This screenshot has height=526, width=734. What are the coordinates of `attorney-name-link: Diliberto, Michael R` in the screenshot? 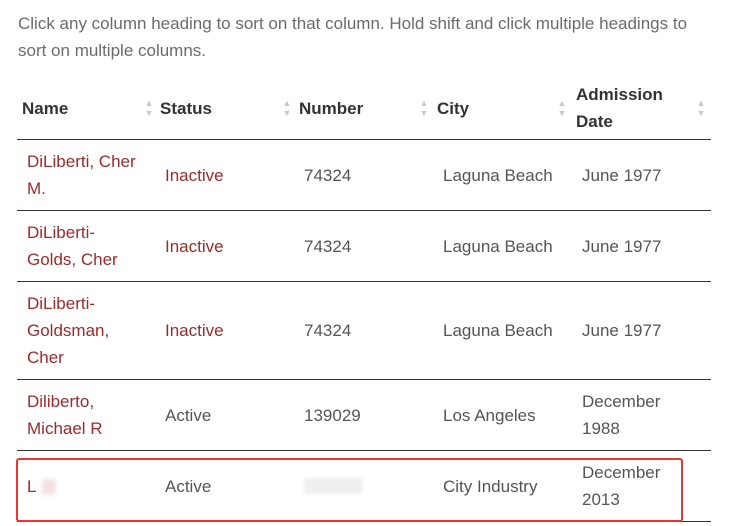 It's located at (92, 415).